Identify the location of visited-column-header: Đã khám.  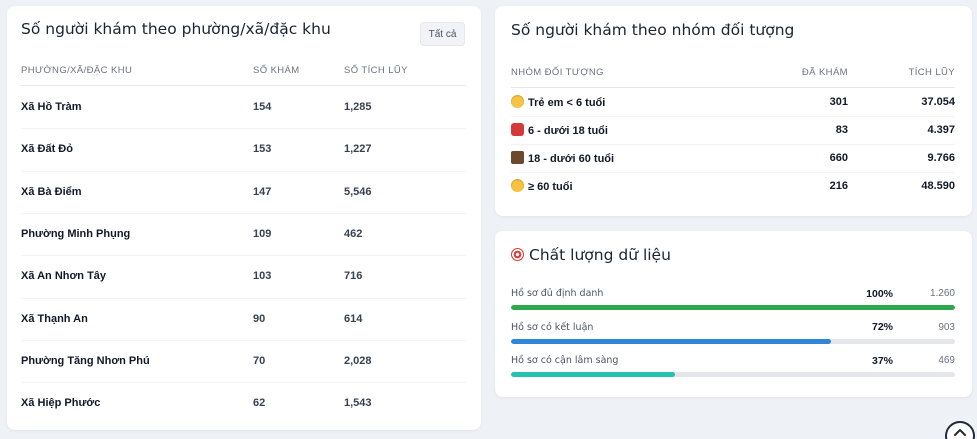
(824, 72).